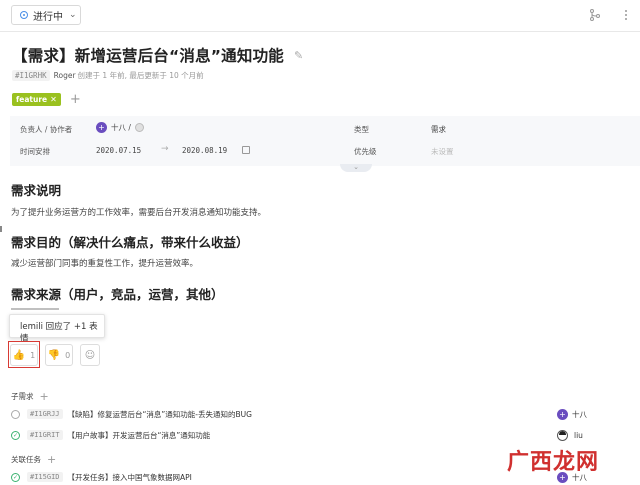 This screenshot has height=485, width=640. I want to click on status-label: 进行中, so click(48, 17).